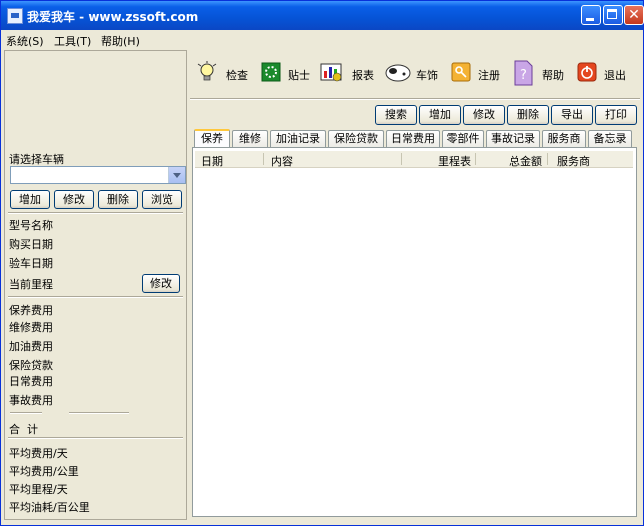 This screenshot has height=526, width=644. I want to click on close-button: ✕, so click(634, 15).